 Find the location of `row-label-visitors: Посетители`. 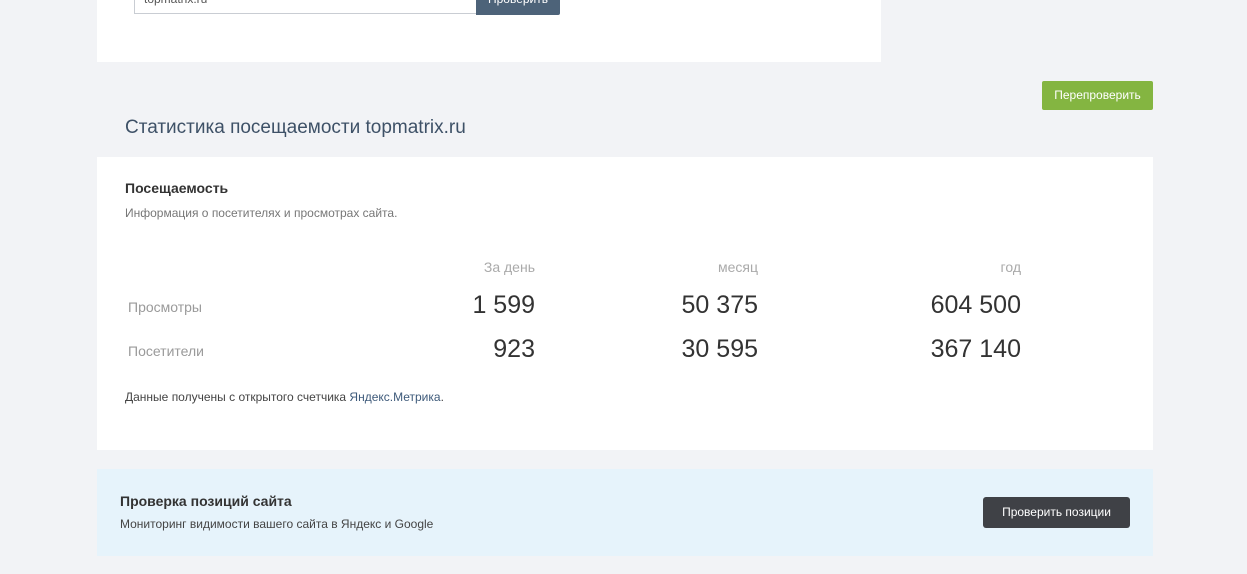

row-label-visitors: Посетители is located at coordinates (166, 351).